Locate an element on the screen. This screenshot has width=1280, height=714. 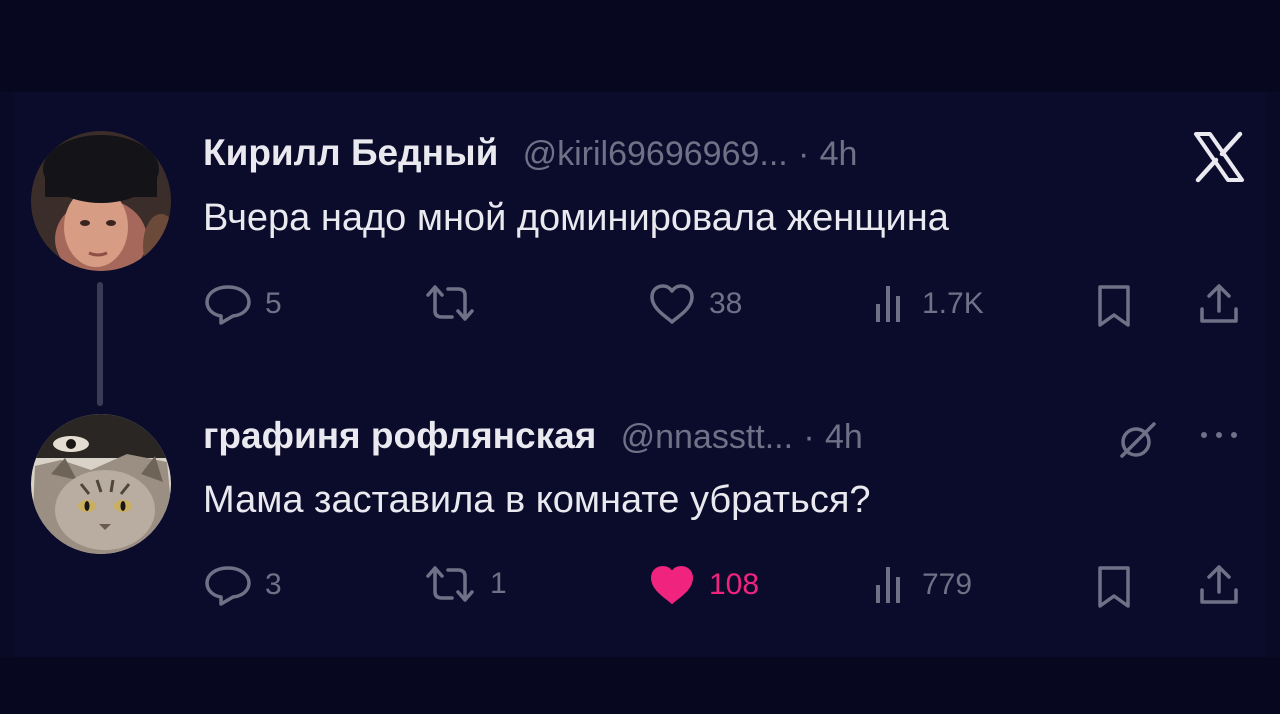
like-button: 38 is located at coordinates (694, 304).